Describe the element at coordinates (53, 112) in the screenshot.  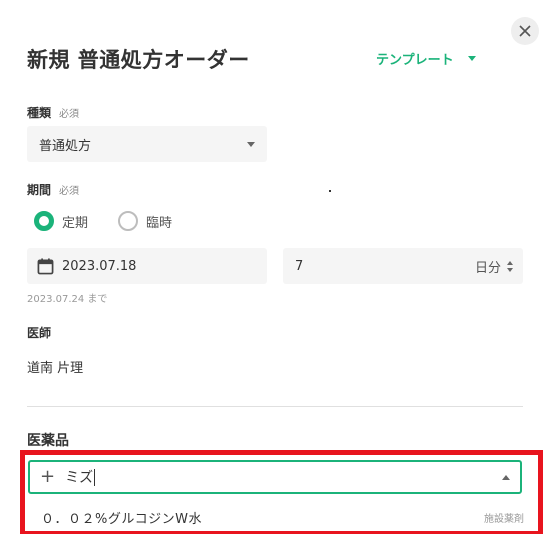
I see `kind-label-row: 種類 必須` at that location.